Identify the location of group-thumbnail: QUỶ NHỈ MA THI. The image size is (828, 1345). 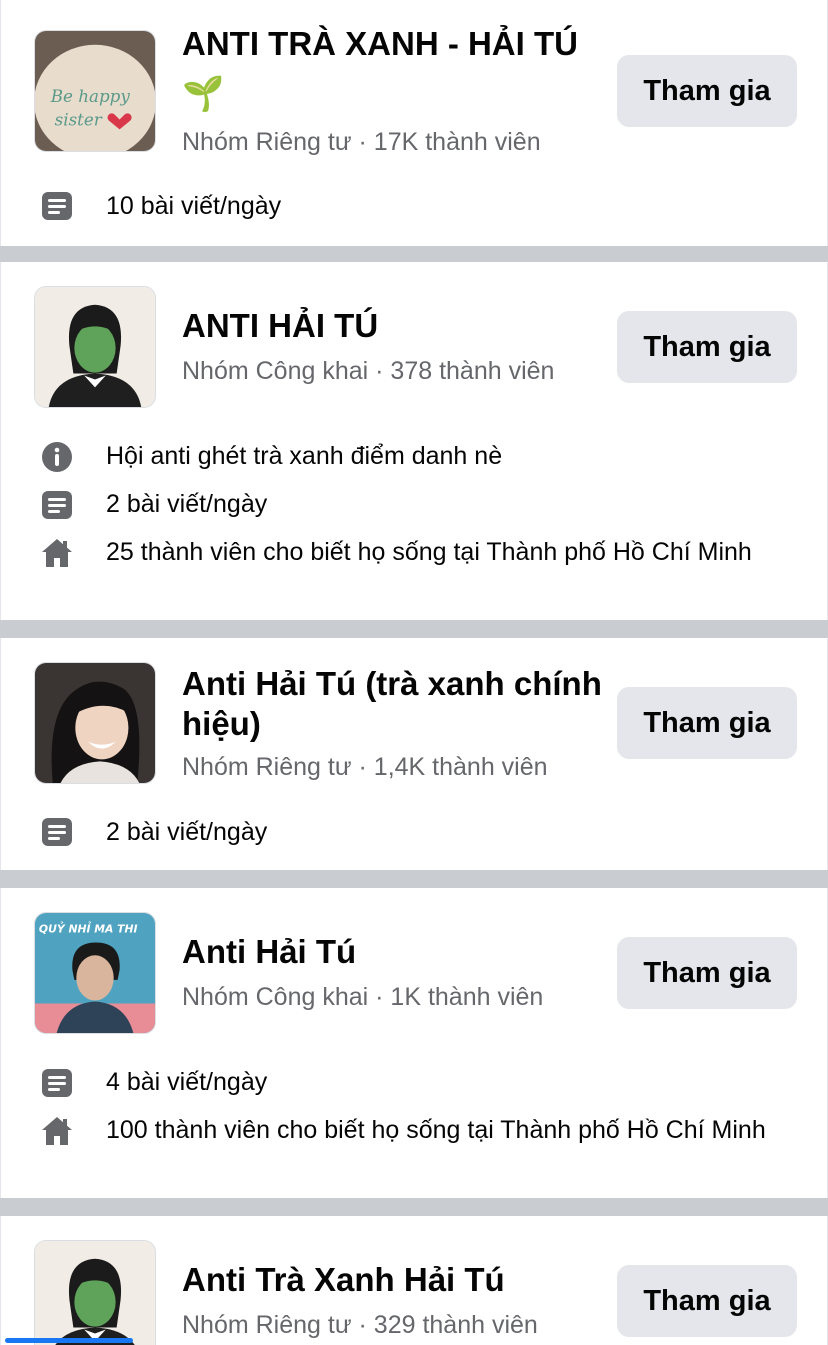
(95, 973).